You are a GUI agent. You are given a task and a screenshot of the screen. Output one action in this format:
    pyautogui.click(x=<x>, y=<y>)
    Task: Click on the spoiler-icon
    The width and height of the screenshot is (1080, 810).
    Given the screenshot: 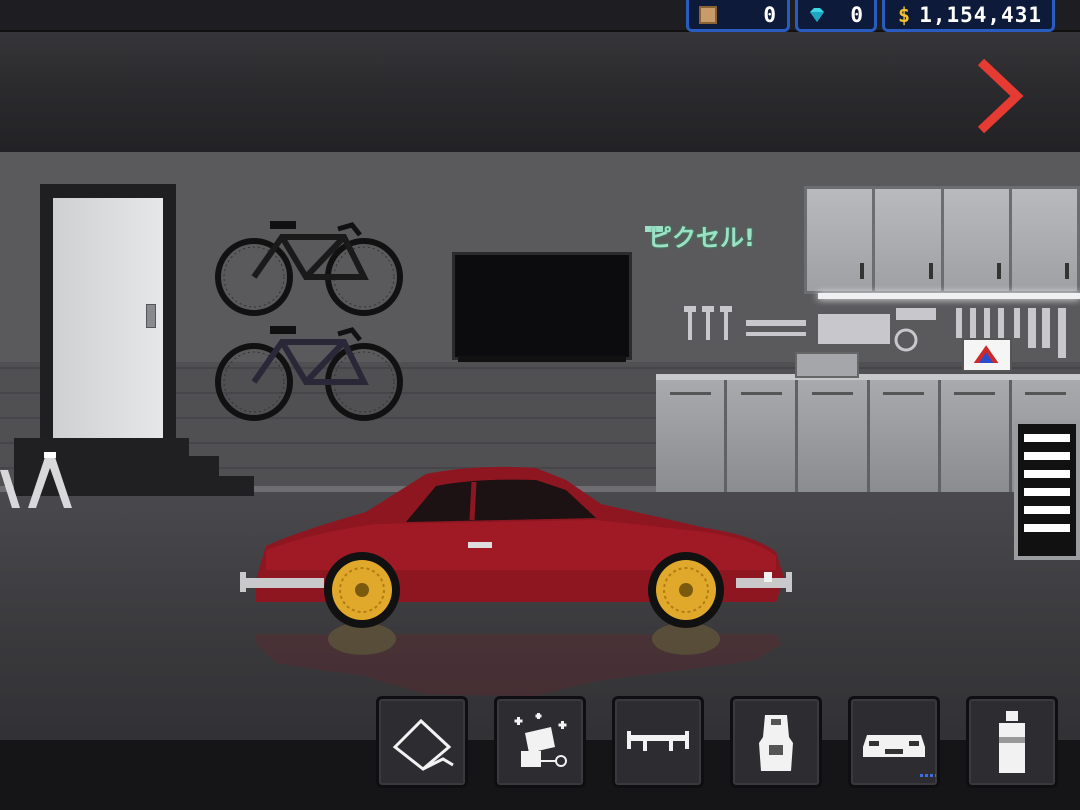 What is the action you would take?
    pyautogui.click(x=658, y=741)
    